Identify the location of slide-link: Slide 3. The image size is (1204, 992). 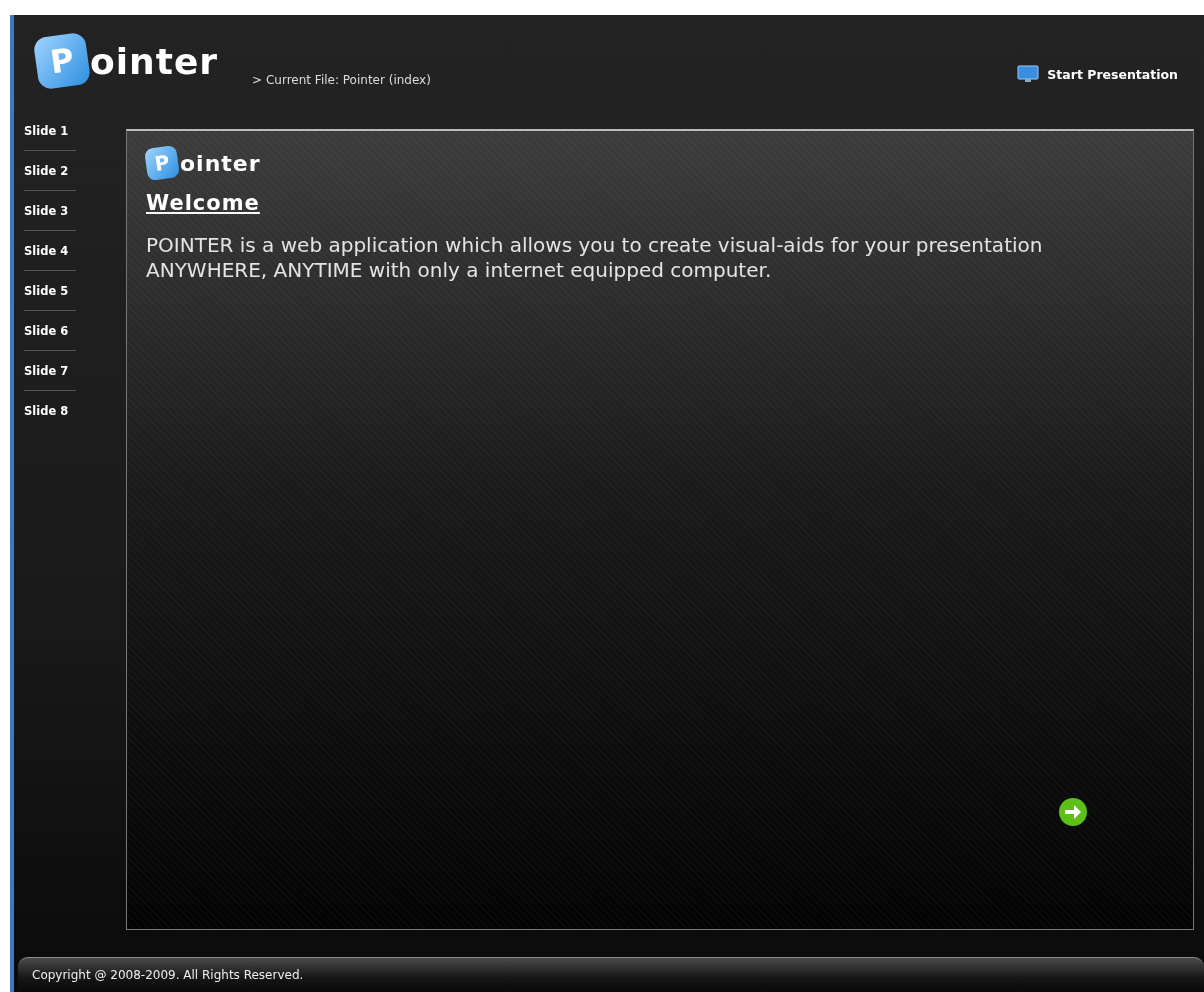
(50, 211).